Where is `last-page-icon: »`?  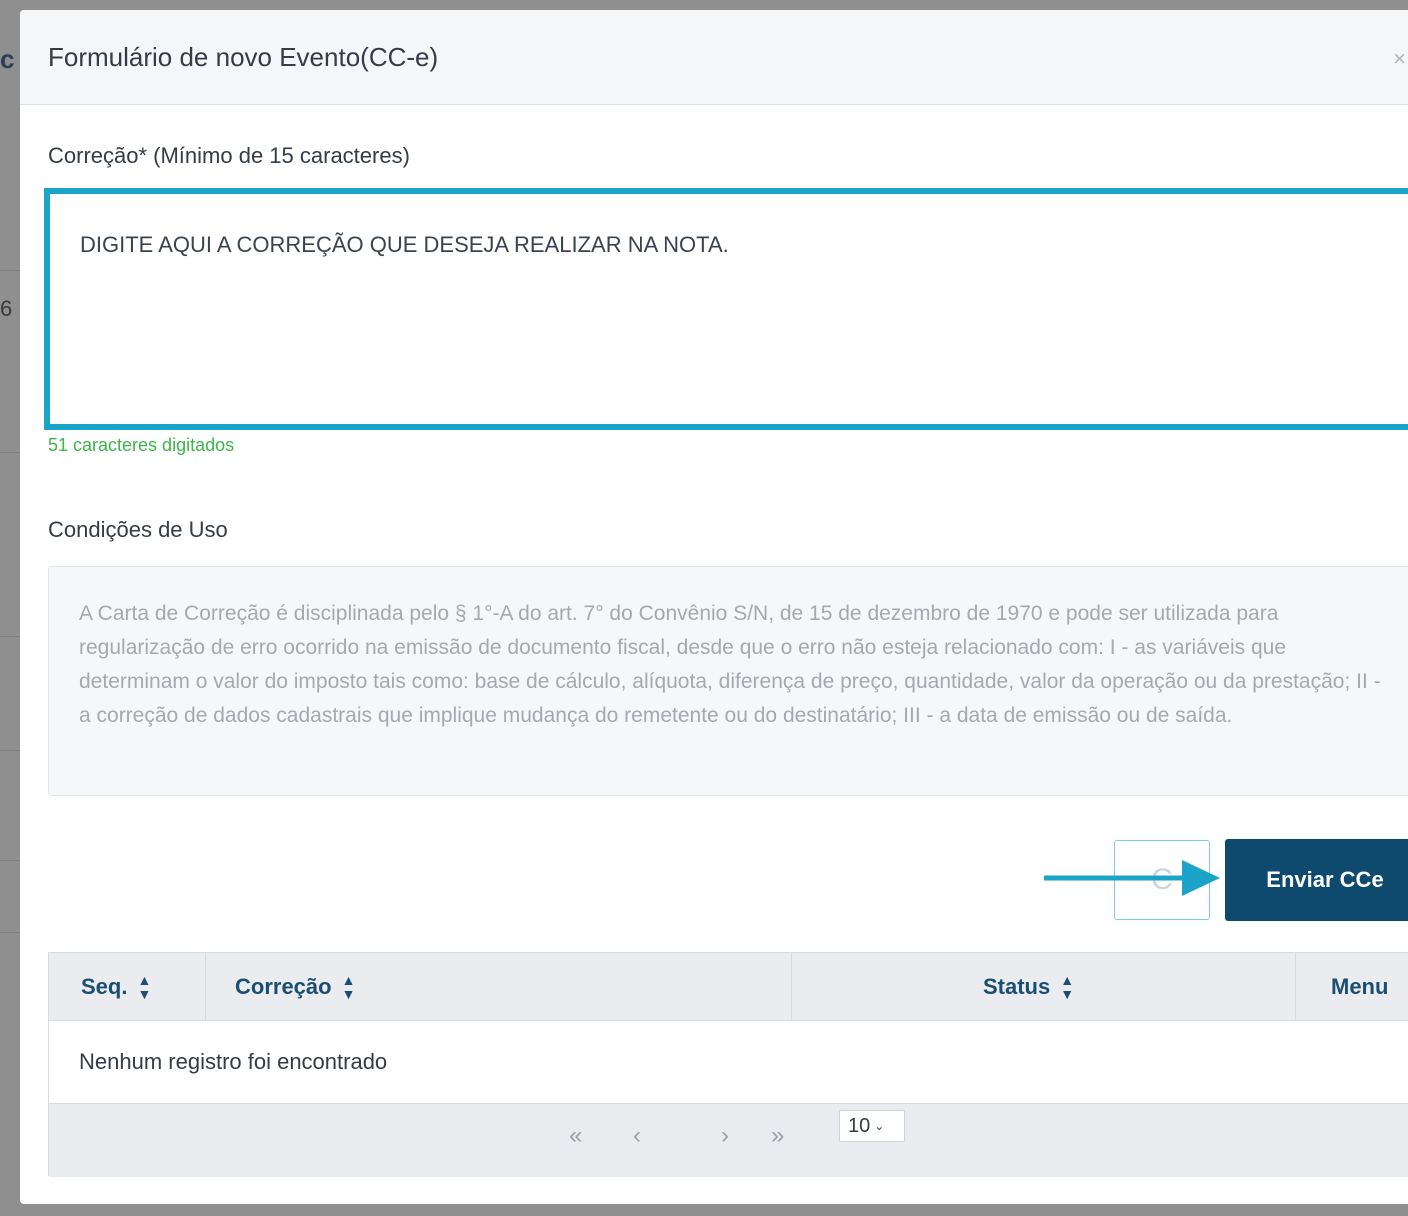
last-page-icon: » is located at coordinates (777, 1136).